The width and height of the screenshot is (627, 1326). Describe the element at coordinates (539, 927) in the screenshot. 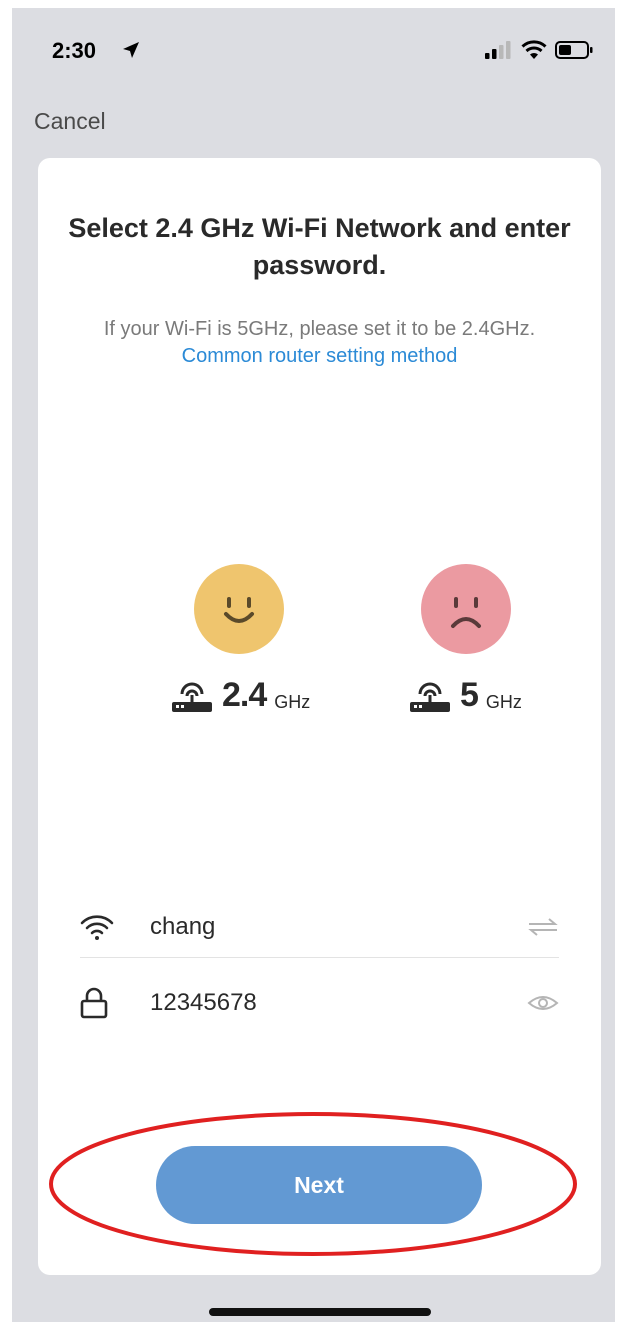

I see `switch-network-icon` at that location.